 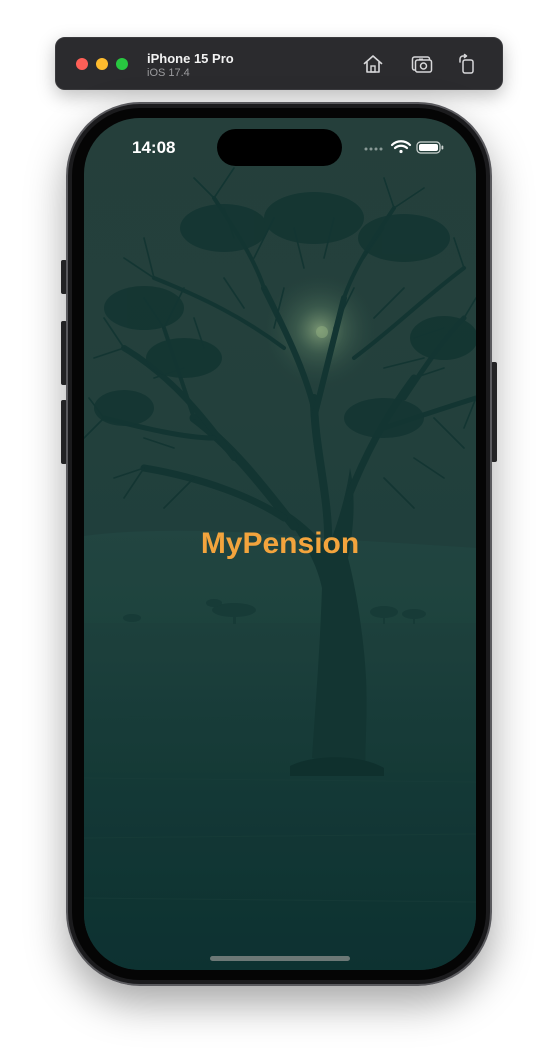 I want to click on rotate-icon, so click(x=466, y=63).